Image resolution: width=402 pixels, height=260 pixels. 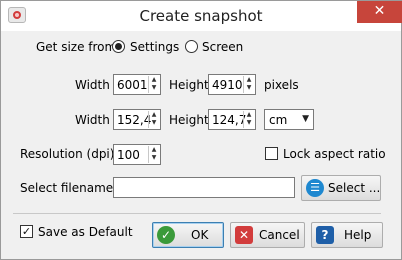 I want to click on pixels-unit-label: pixels, so click(x=281, y=85).